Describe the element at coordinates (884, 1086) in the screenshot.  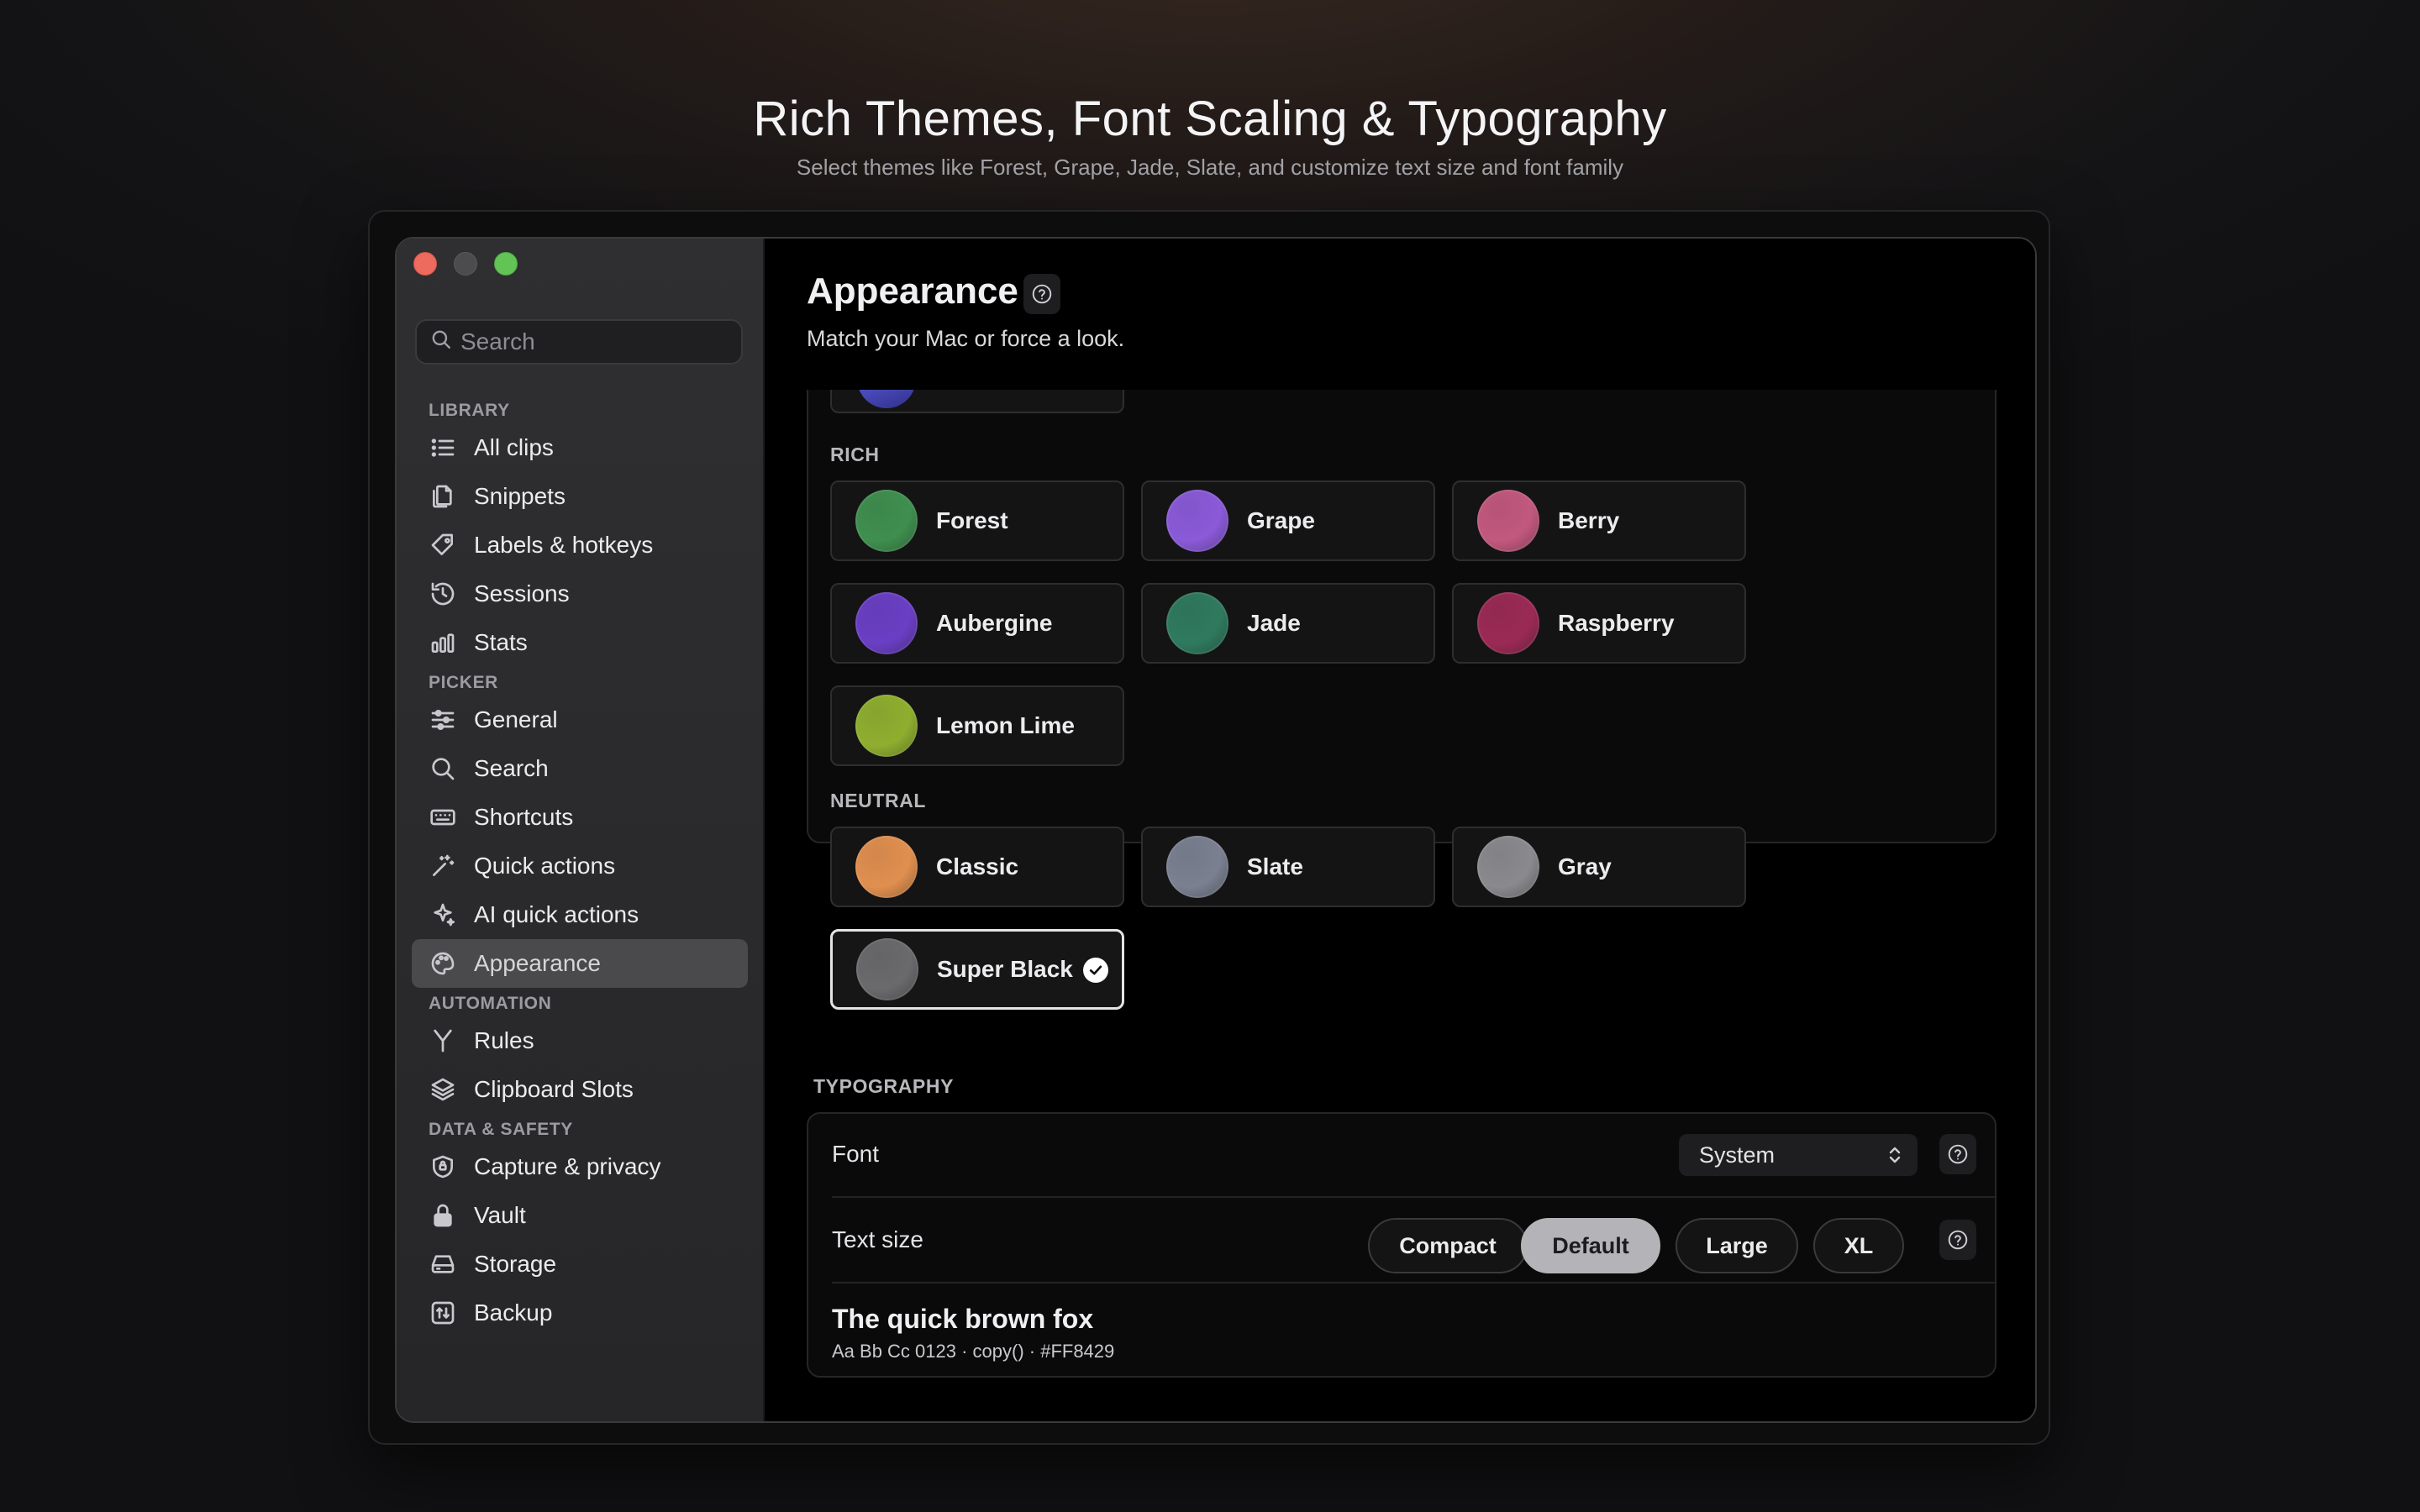
I see `typography-section-label: TYPOGRAPHY` at that location.